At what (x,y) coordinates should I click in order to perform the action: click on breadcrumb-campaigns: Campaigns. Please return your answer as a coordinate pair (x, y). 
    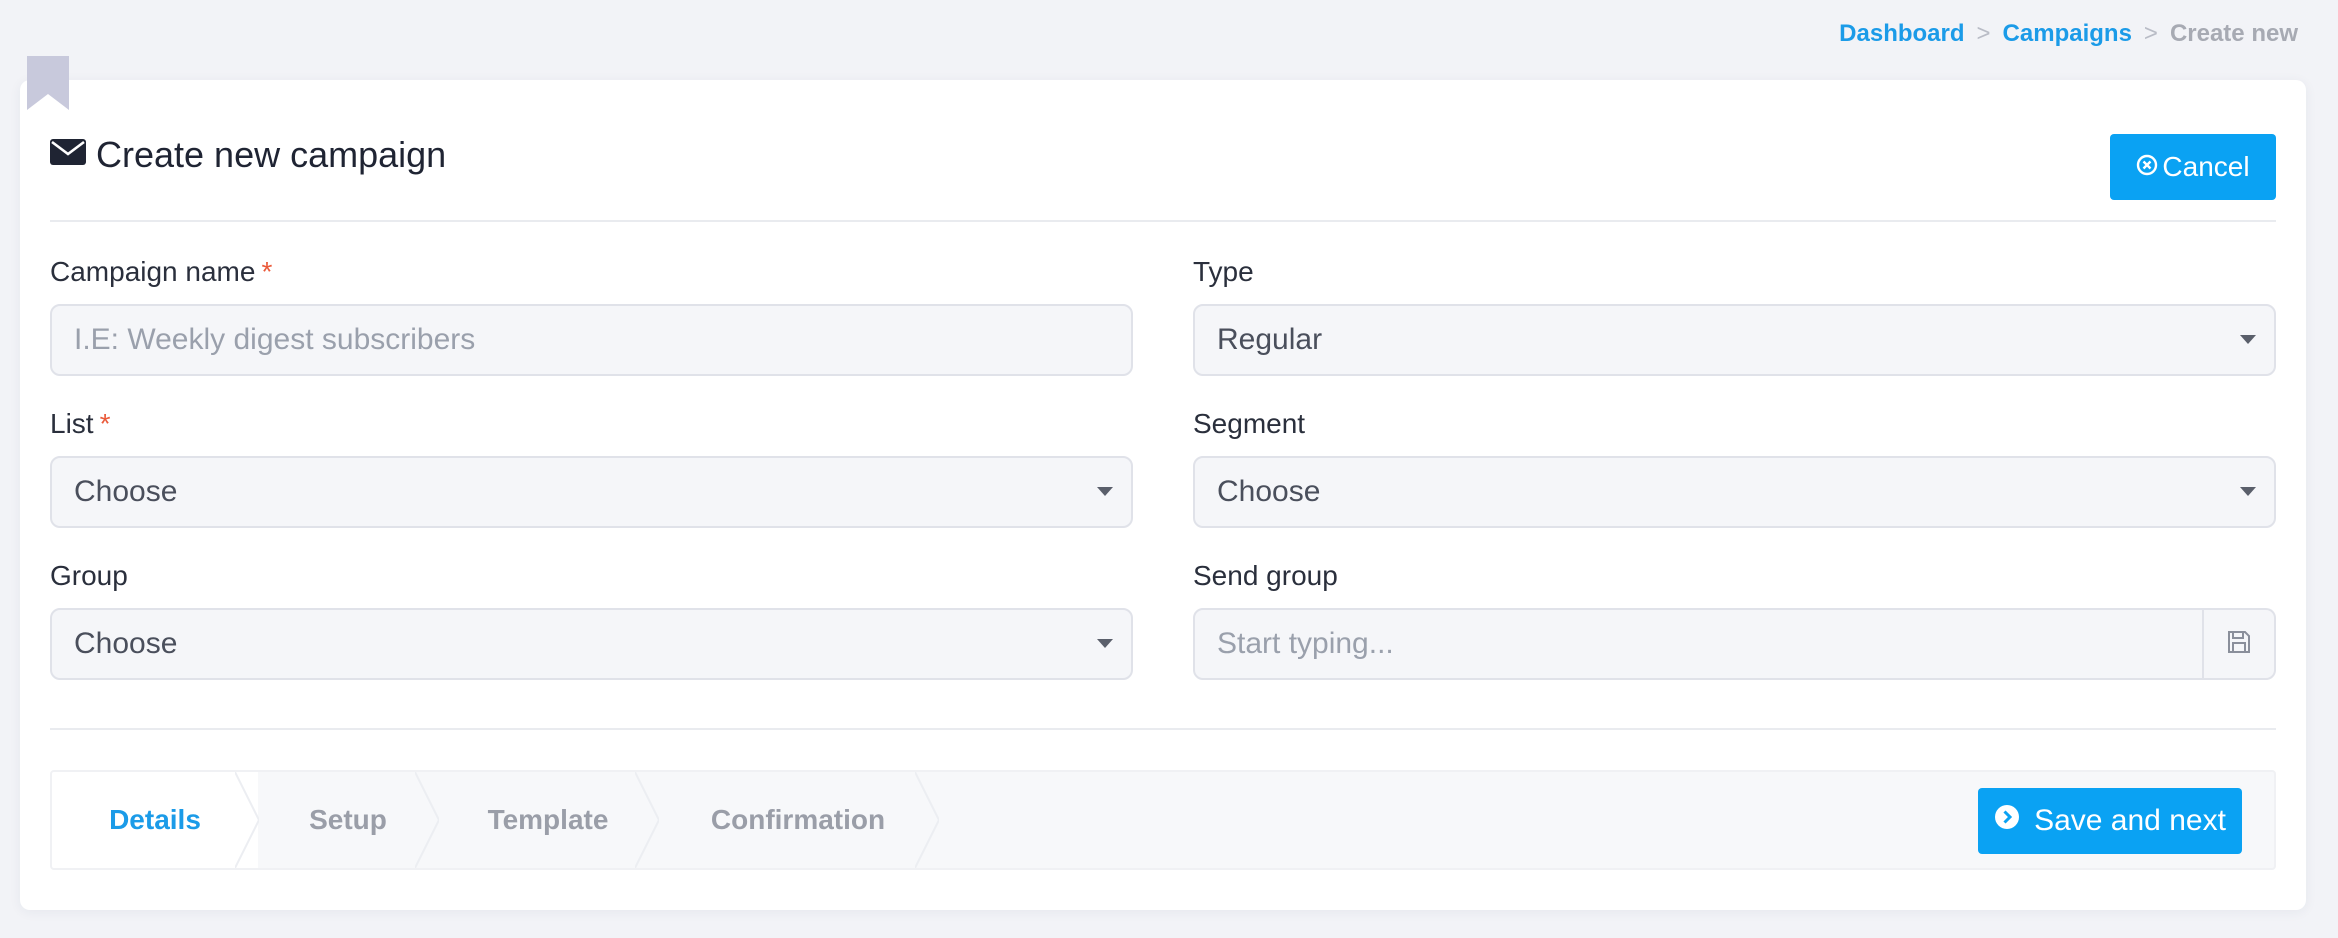
    Looking at the image, I should click on (2067, 34).